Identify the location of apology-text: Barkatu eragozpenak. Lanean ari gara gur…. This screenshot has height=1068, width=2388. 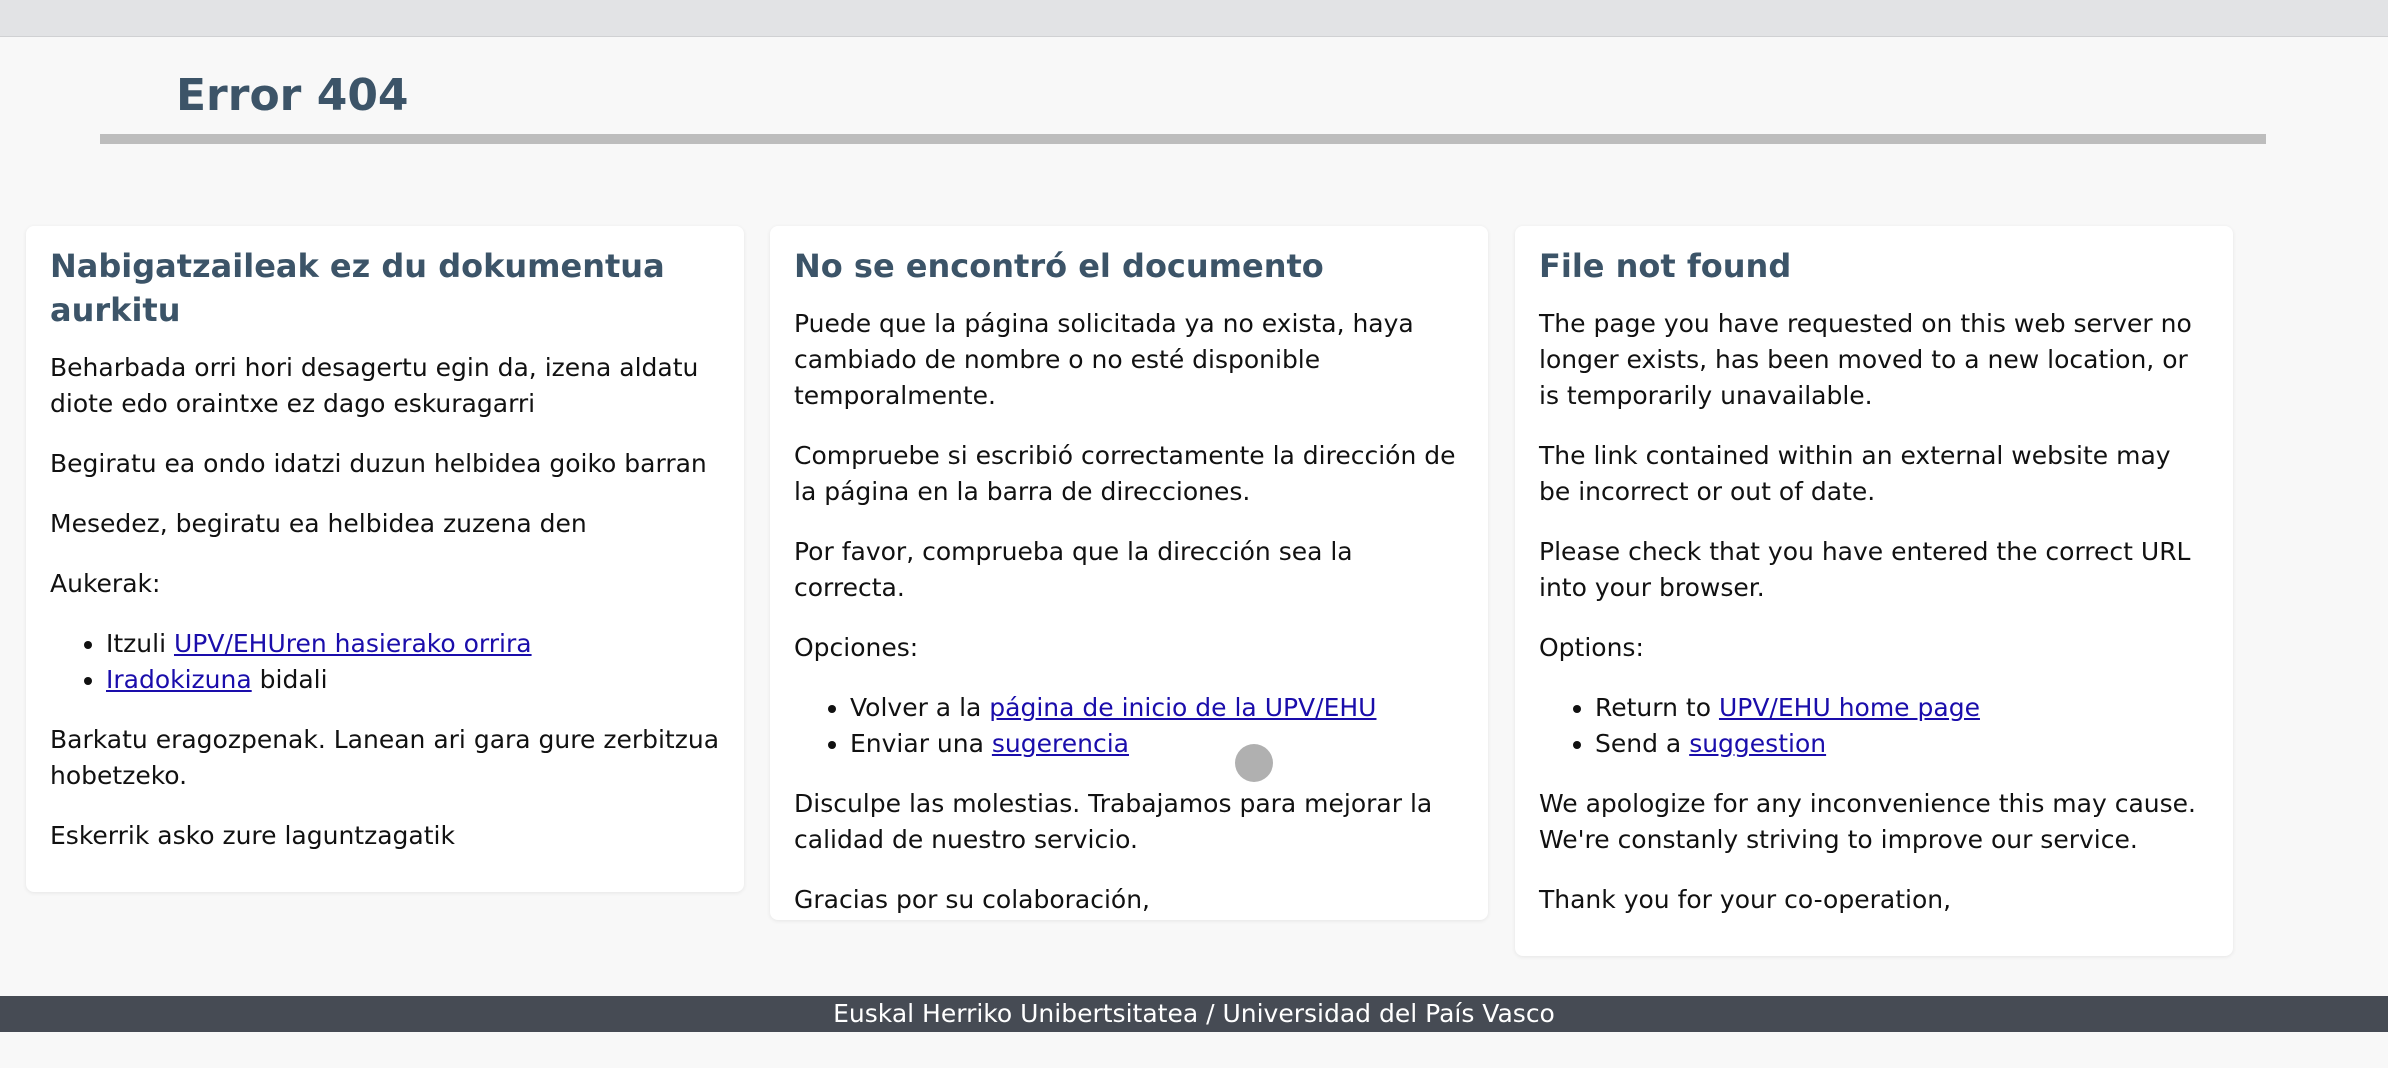
(385, 757).